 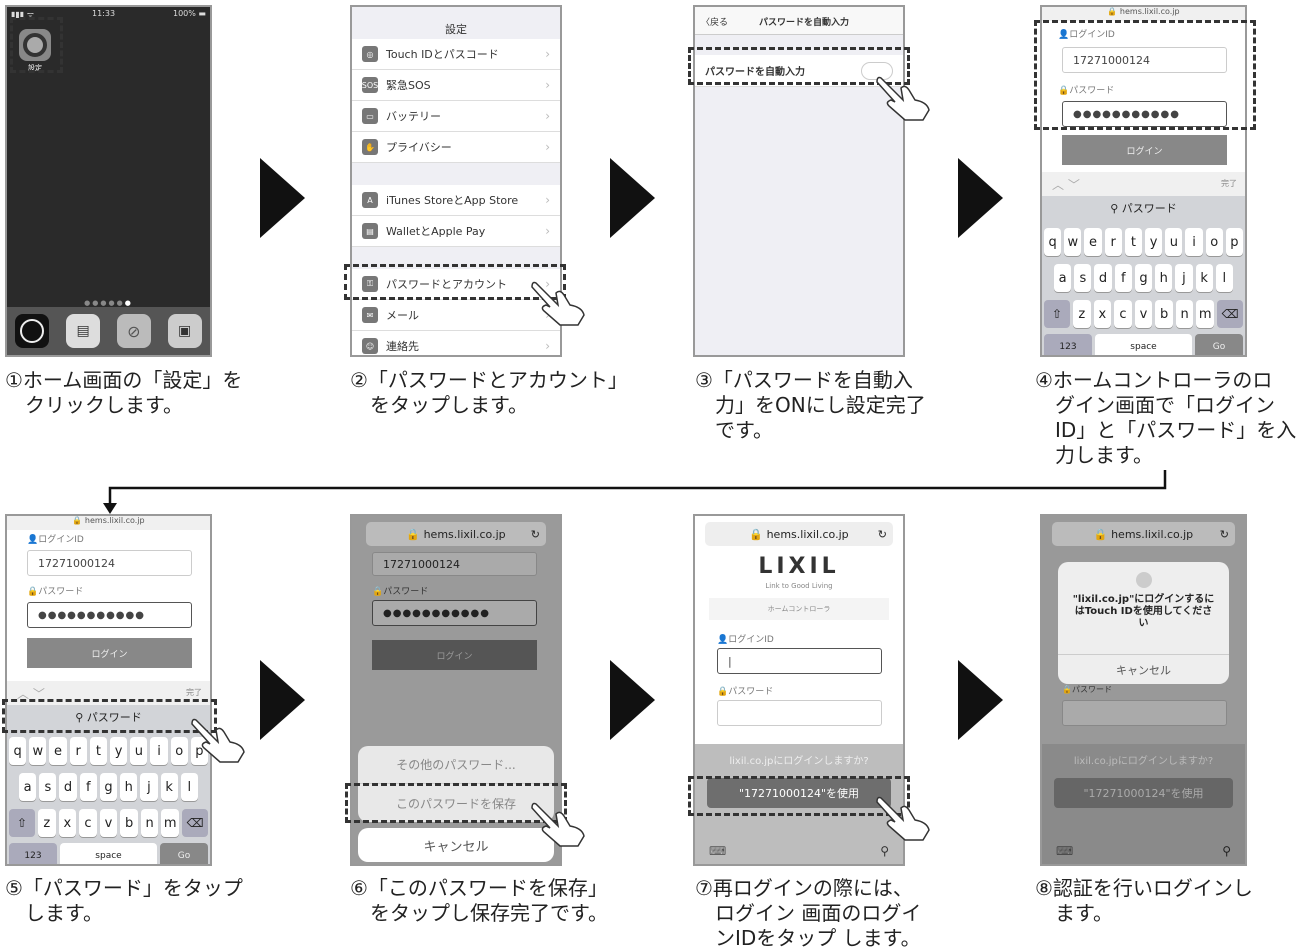 I want to click on action-sheet: その他のパスワード... このパスワードを保存, so click(x=456, y=784).